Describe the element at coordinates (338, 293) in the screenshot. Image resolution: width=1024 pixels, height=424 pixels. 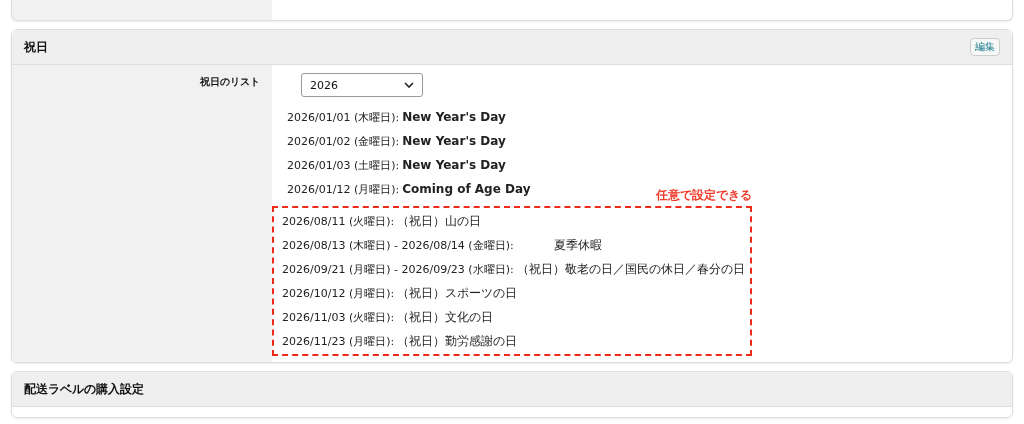
I see `holiday-date: 2026/10/12 (月曜日):` at that location.